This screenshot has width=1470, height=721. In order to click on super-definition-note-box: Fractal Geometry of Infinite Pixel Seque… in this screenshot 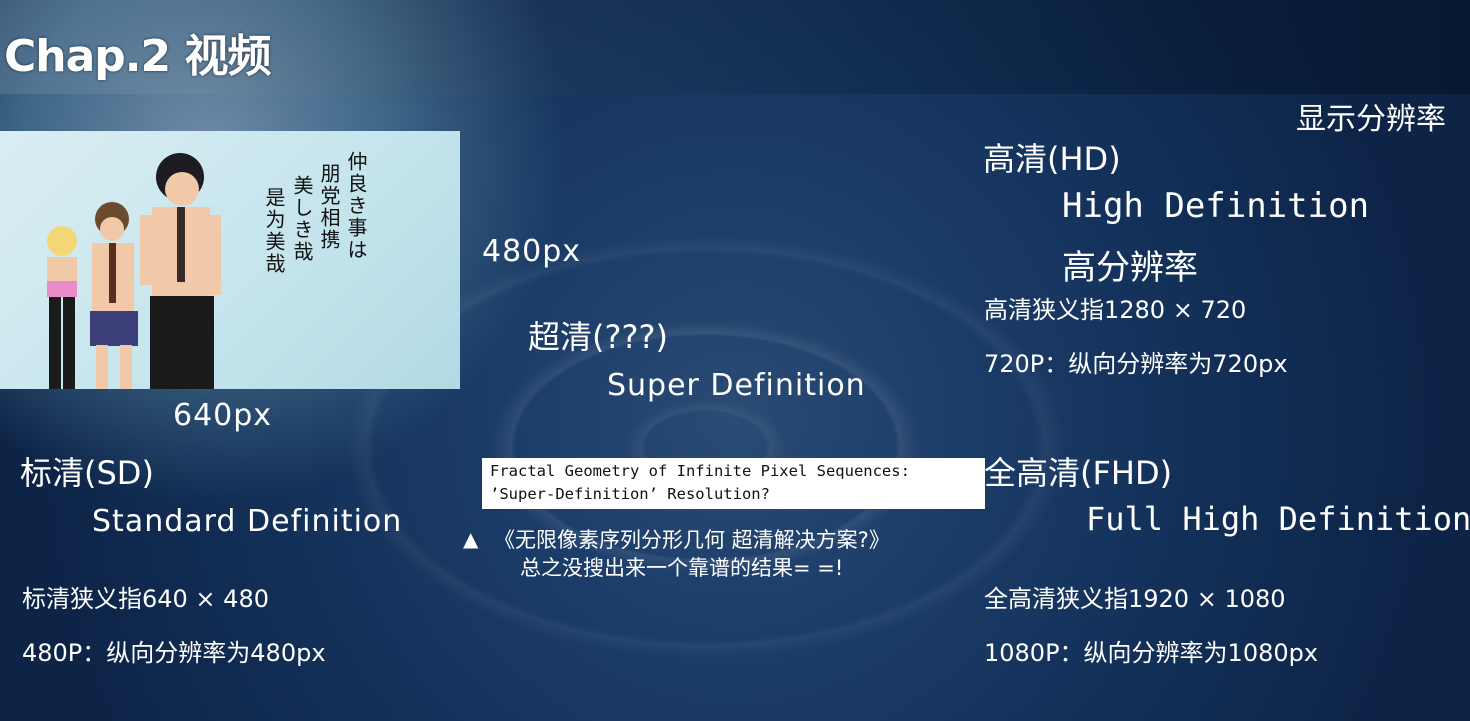, I will do `click(733, 483)`.